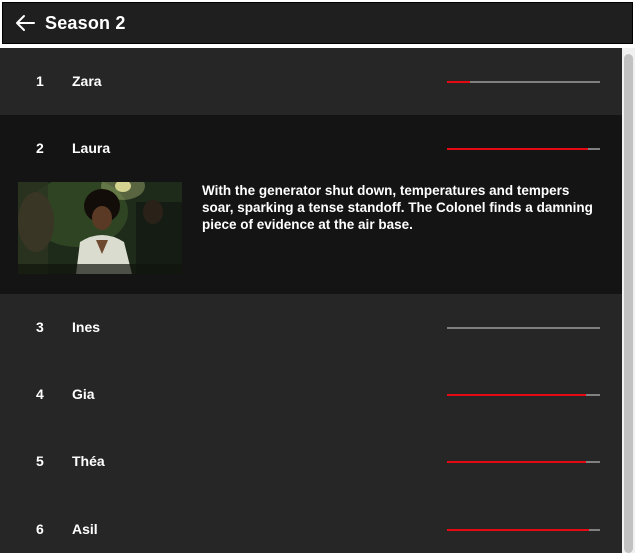 The width and height of the screenshot is (635, 553). Describe the element at coordinates (86, 327) in the screenshot. I see `episode-title: Ines` at that location.